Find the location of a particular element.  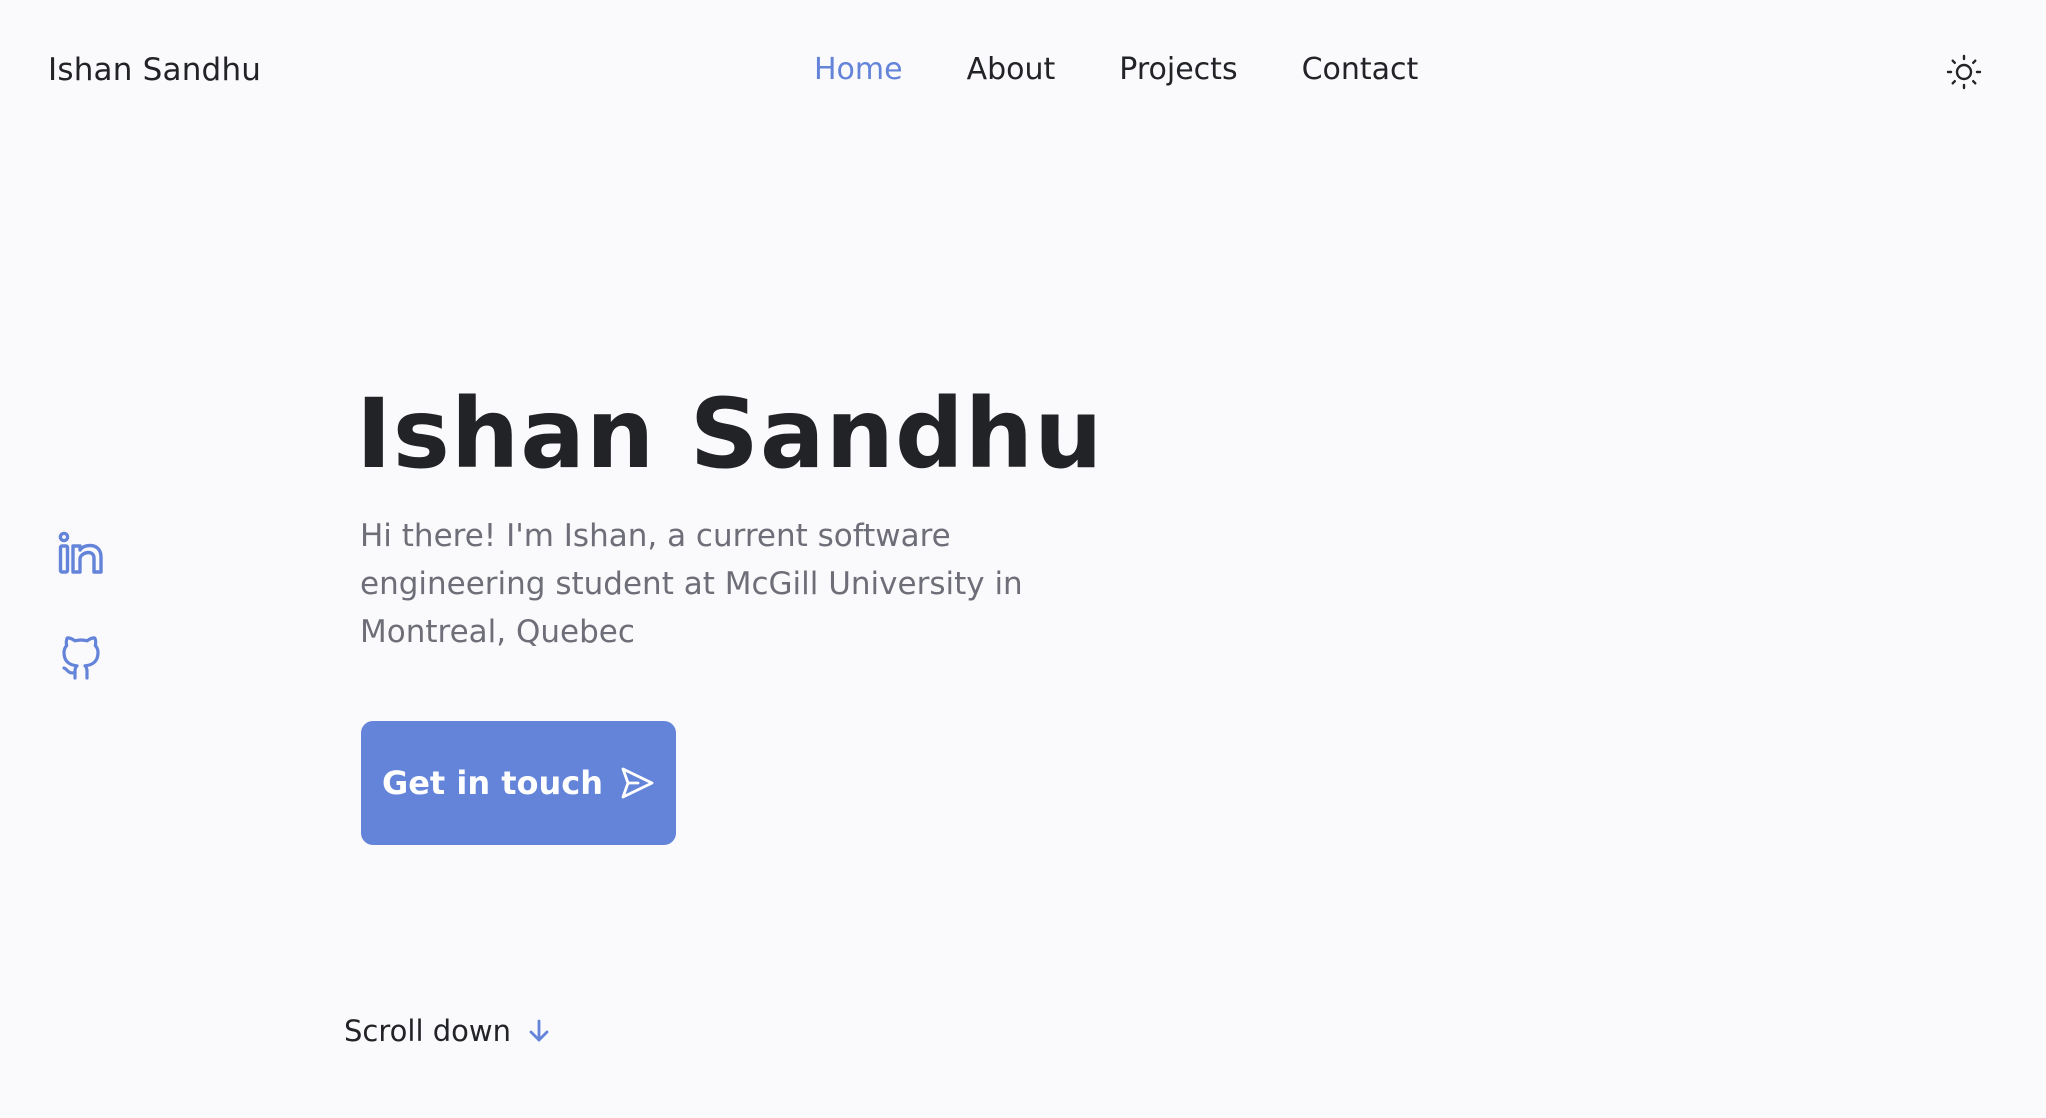

arrow-down-icon is located at coordinates (539, 1030).